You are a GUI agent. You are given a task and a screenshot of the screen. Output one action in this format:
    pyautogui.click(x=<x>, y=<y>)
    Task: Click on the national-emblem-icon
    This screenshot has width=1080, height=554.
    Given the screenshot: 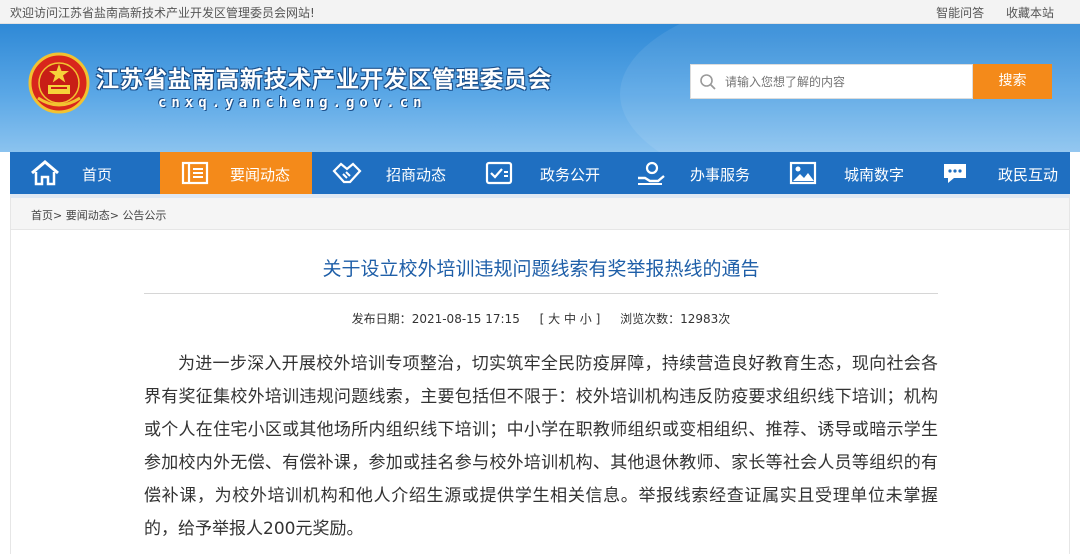 What is the action you would take?
    pyautogui.click(x=59, y=83)
    